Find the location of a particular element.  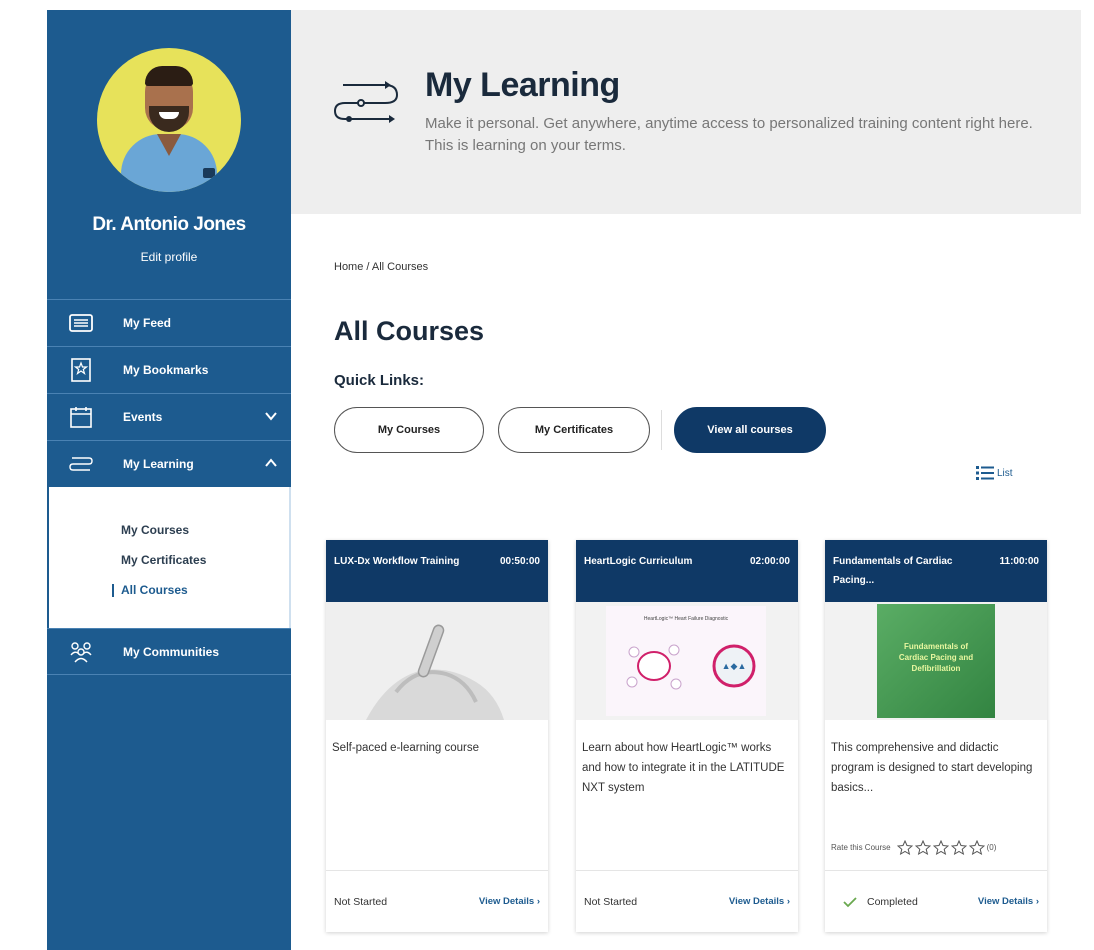

sidebar-item-label: My Communities is located at coordinates (171, 651).